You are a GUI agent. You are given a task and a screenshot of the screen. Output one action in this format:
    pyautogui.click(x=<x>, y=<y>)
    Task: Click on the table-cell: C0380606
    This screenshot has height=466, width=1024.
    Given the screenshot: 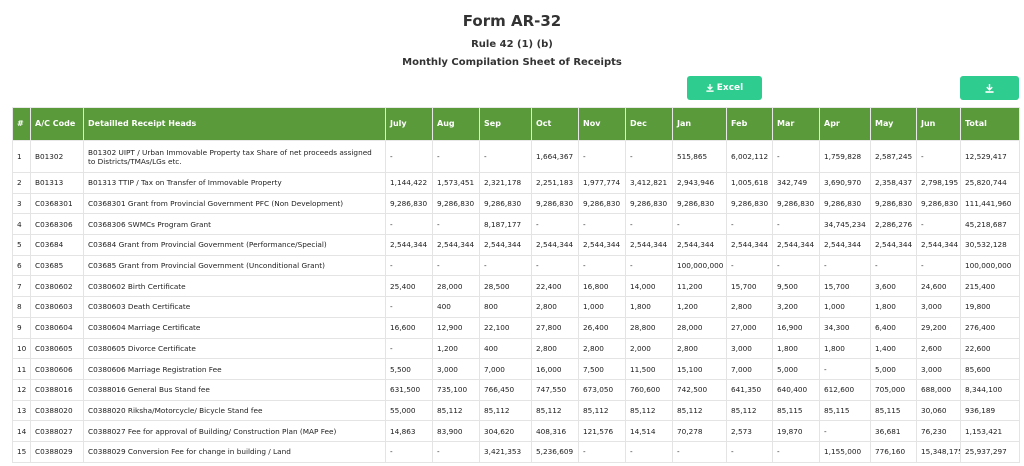 What is the action you would take?
    pyautogui.click(x=57, y=369)
    